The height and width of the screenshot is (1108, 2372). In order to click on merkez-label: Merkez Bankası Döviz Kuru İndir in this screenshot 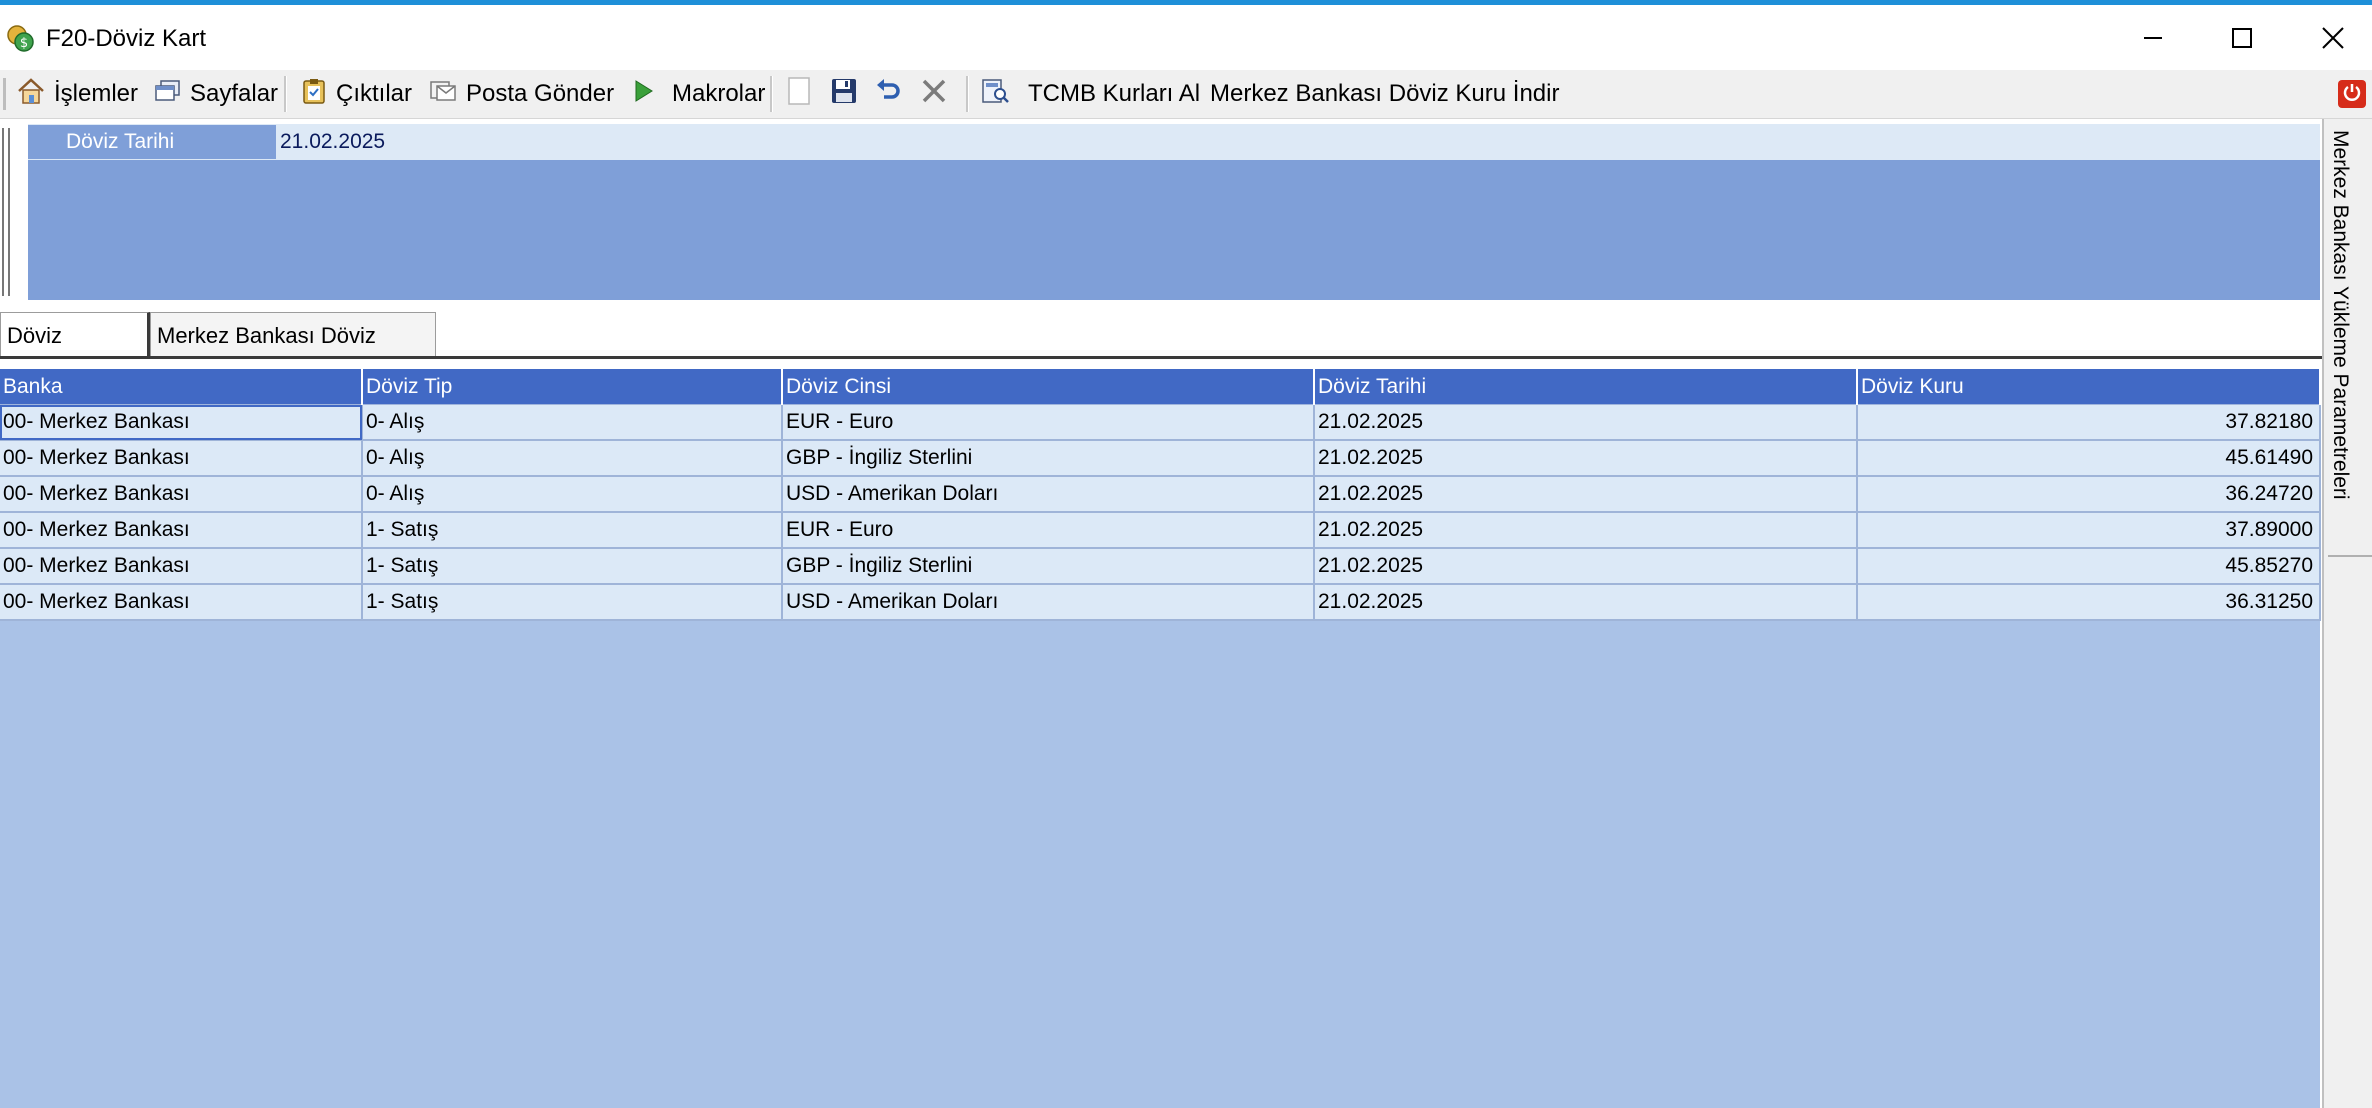, I will do `click(1385, 93)`.